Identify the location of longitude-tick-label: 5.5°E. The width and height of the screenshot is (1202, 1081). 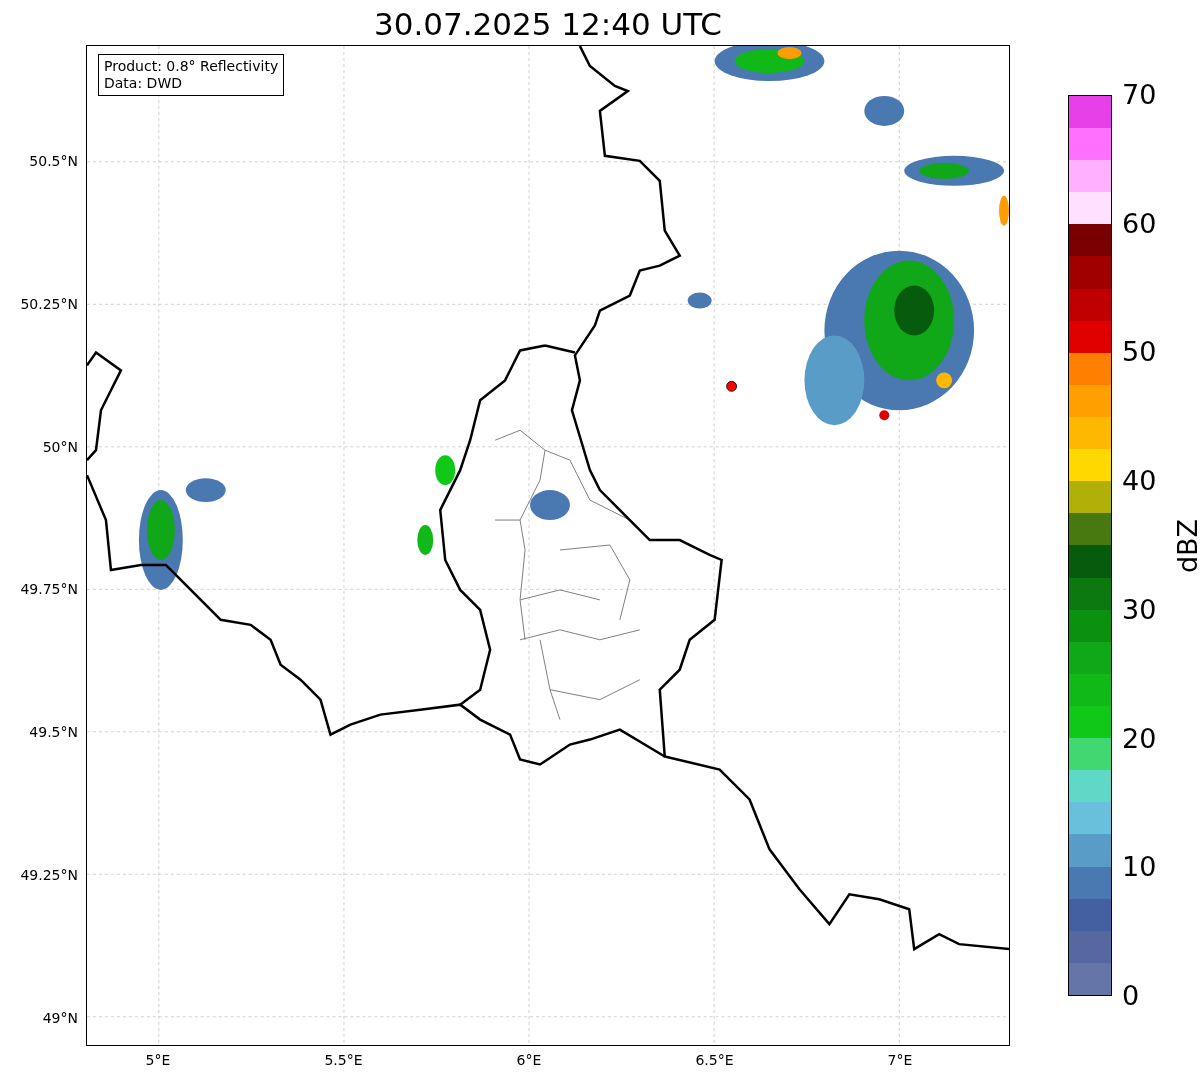
(343, 1060).